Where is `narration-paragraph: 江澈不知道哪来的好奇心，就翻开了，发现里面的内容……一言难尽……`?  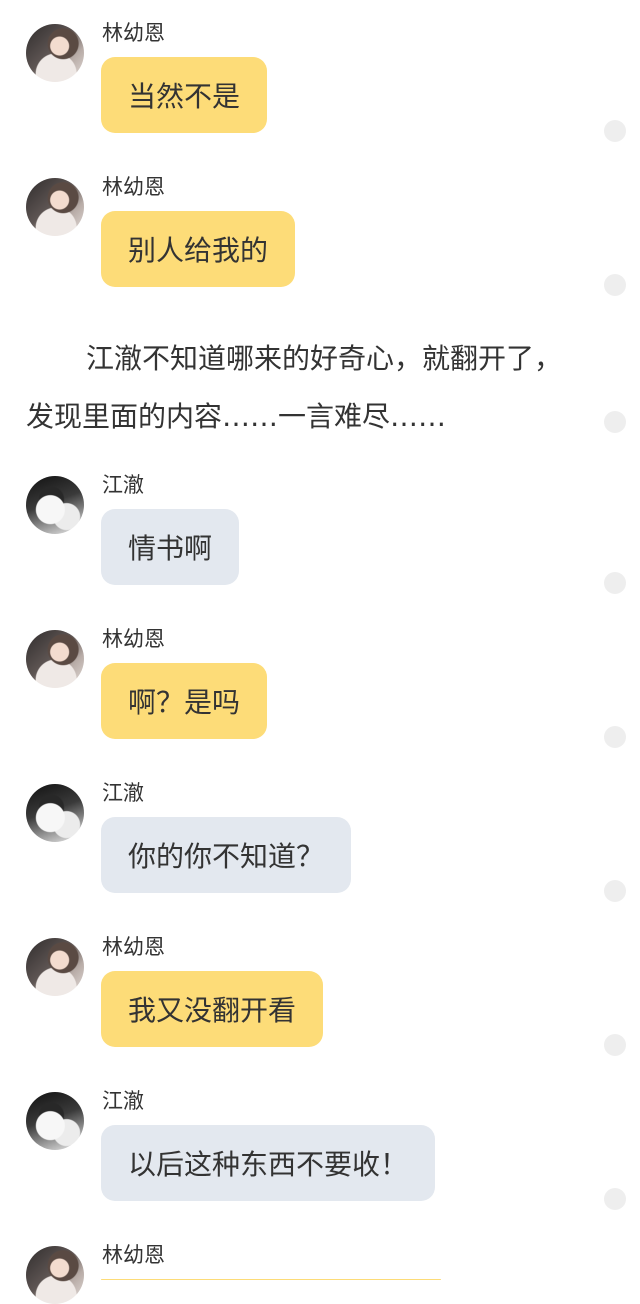 narration-paragraph: 江澈不知道哪来的好奇心，就翻开了，发现里面的内容……一言难尽…… is located at coordinates (294, 387).